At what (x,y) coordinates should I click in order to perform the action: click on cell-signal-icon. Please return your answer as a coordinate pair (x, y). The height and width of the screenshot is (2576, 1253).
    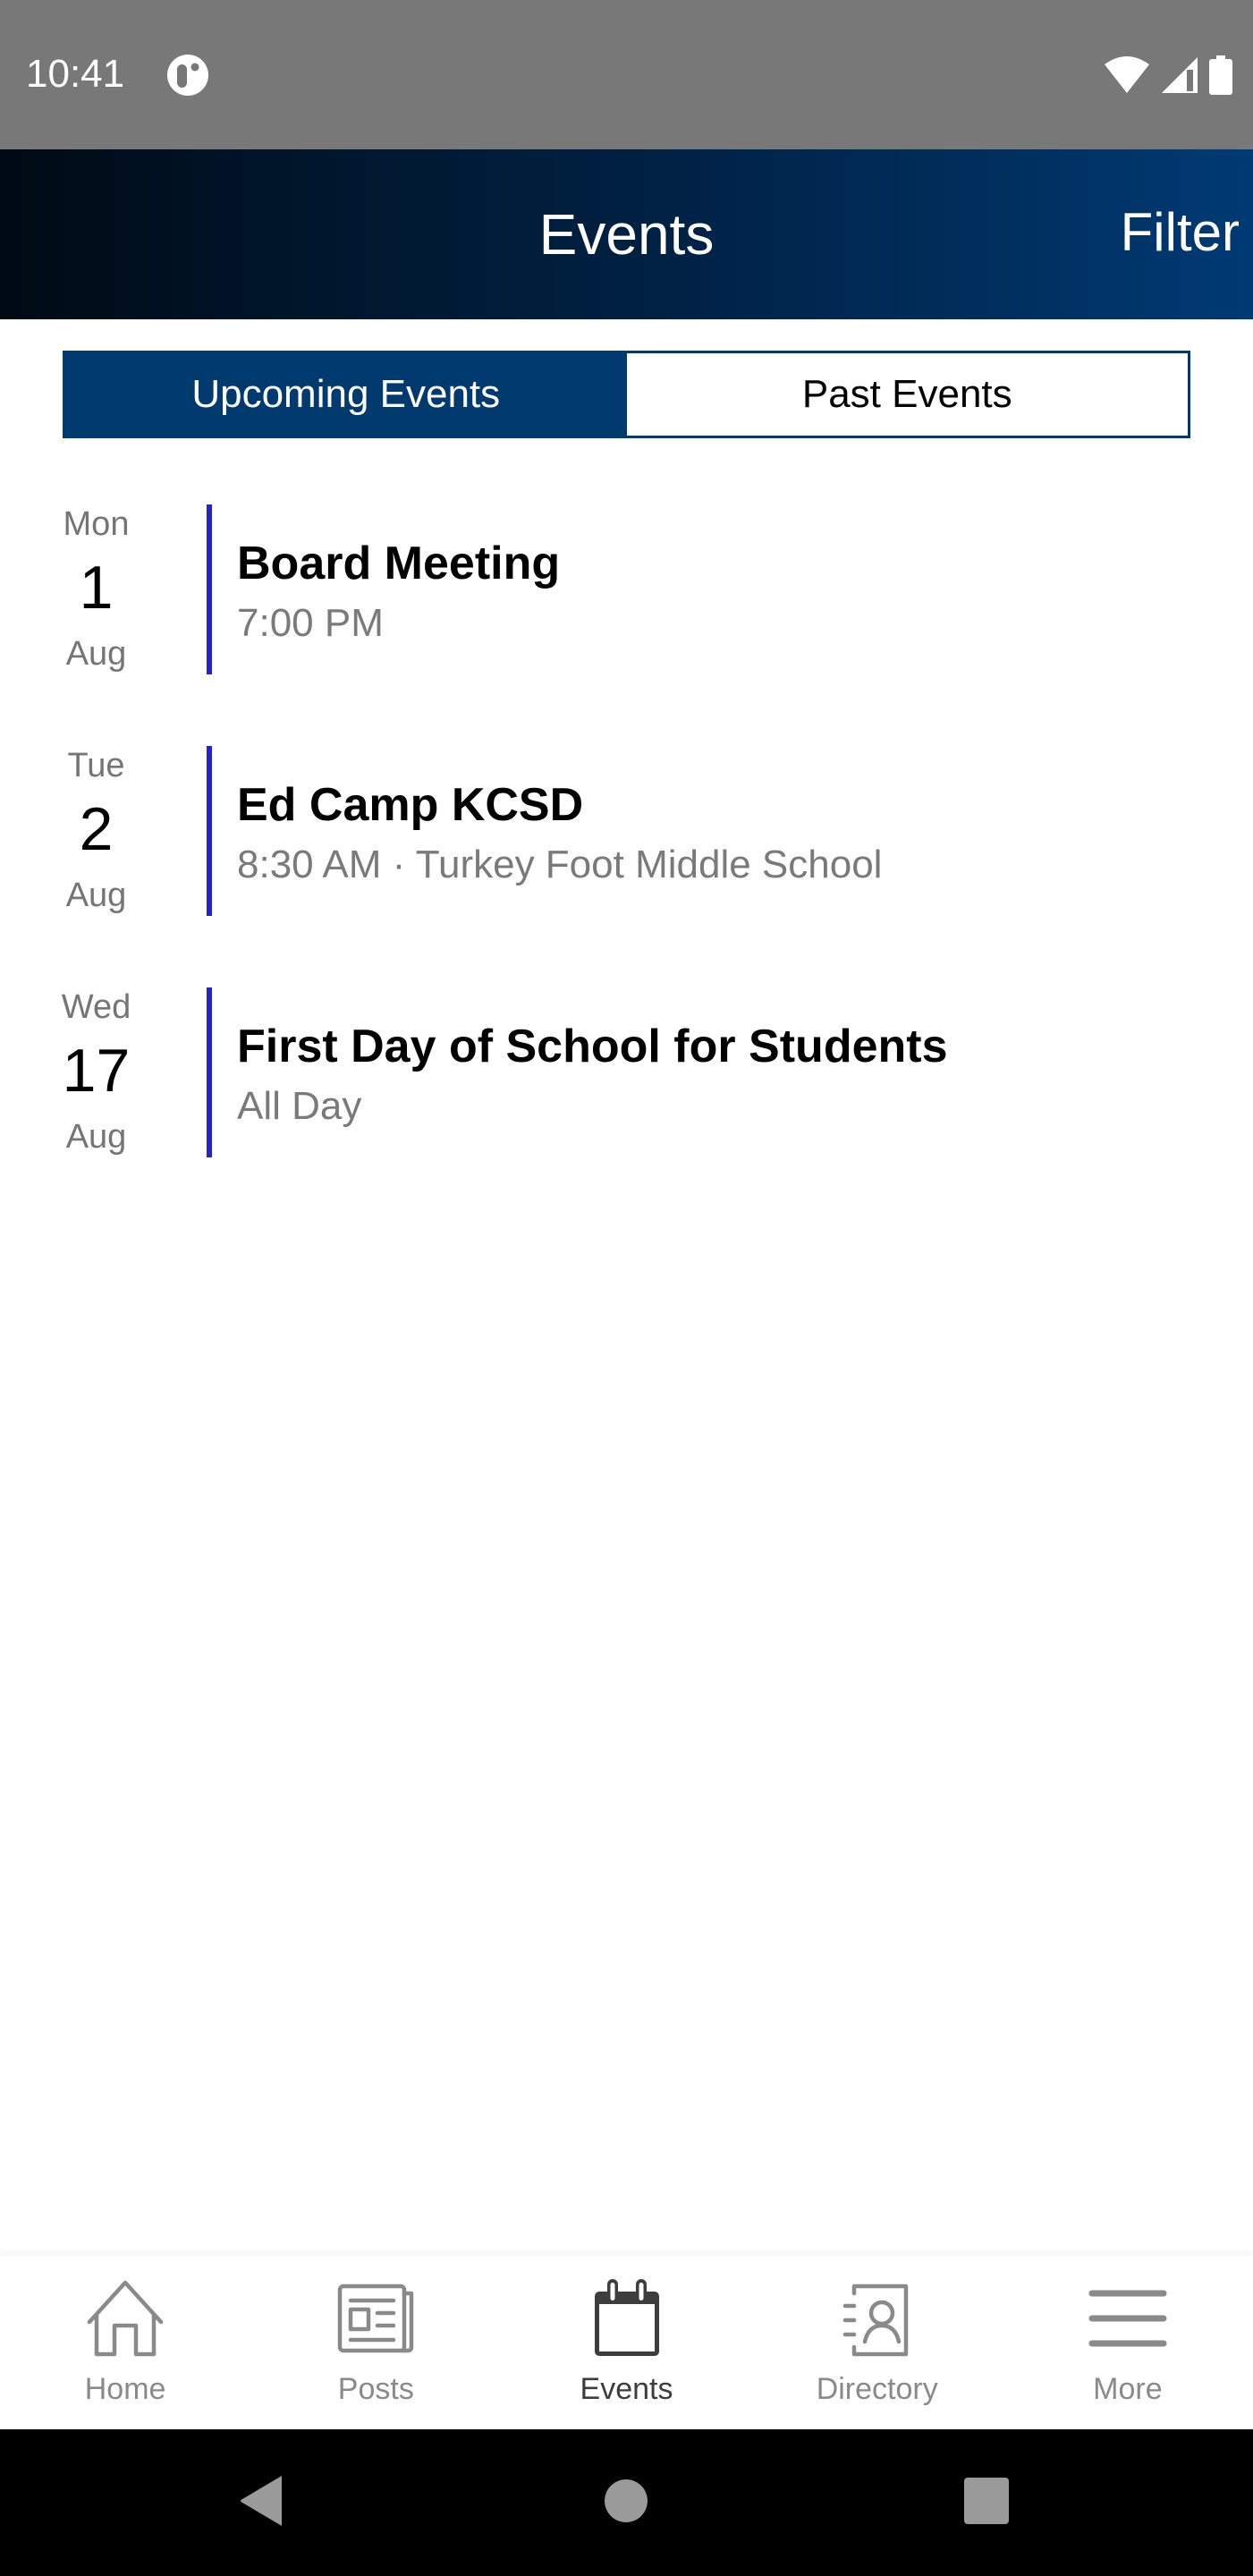
    Looking at the image, I should click on (1180, 75).